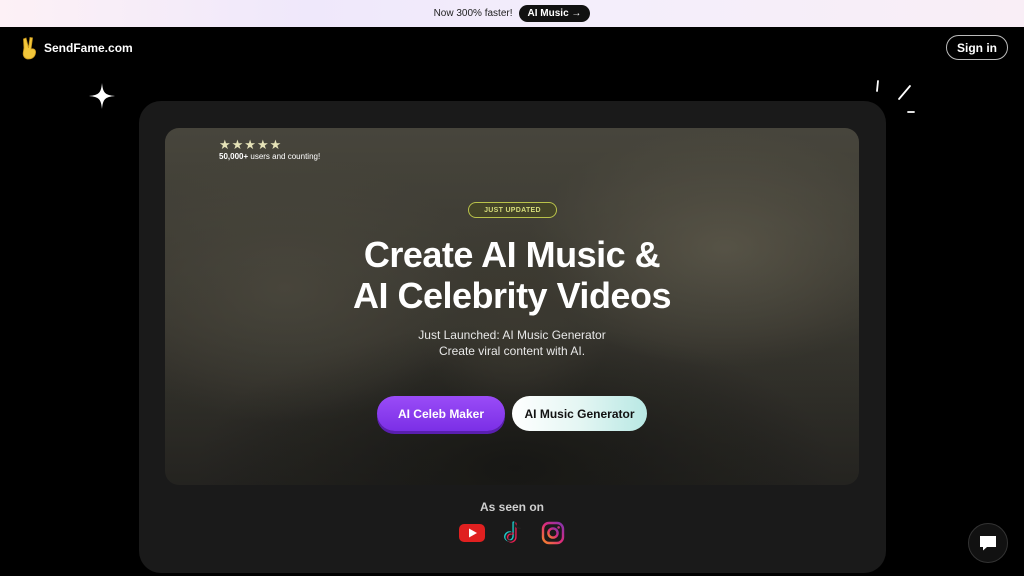 Image resolution: width=1024 pixels, height=576 pixels. I want to click on chat-bubble-icon, so click(988, 543).